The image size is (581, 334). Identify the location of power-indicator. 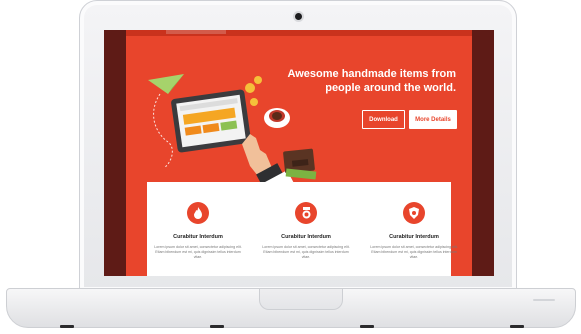
(544, 300).